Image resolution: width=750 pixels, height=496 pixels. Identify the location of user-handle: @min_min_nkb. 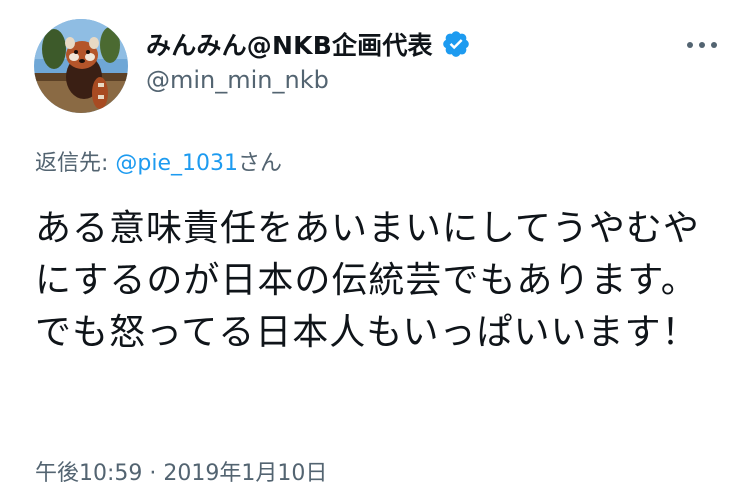
(237, 80).